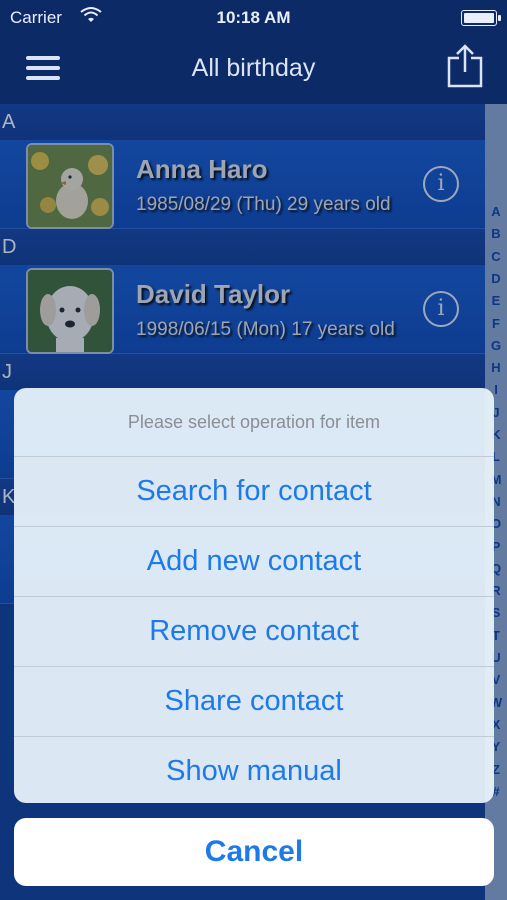  What do you see at coordinates (254, 770) in the screenshot?
I see `show-manual-button: Show manual` at bounding box center [254, 770].